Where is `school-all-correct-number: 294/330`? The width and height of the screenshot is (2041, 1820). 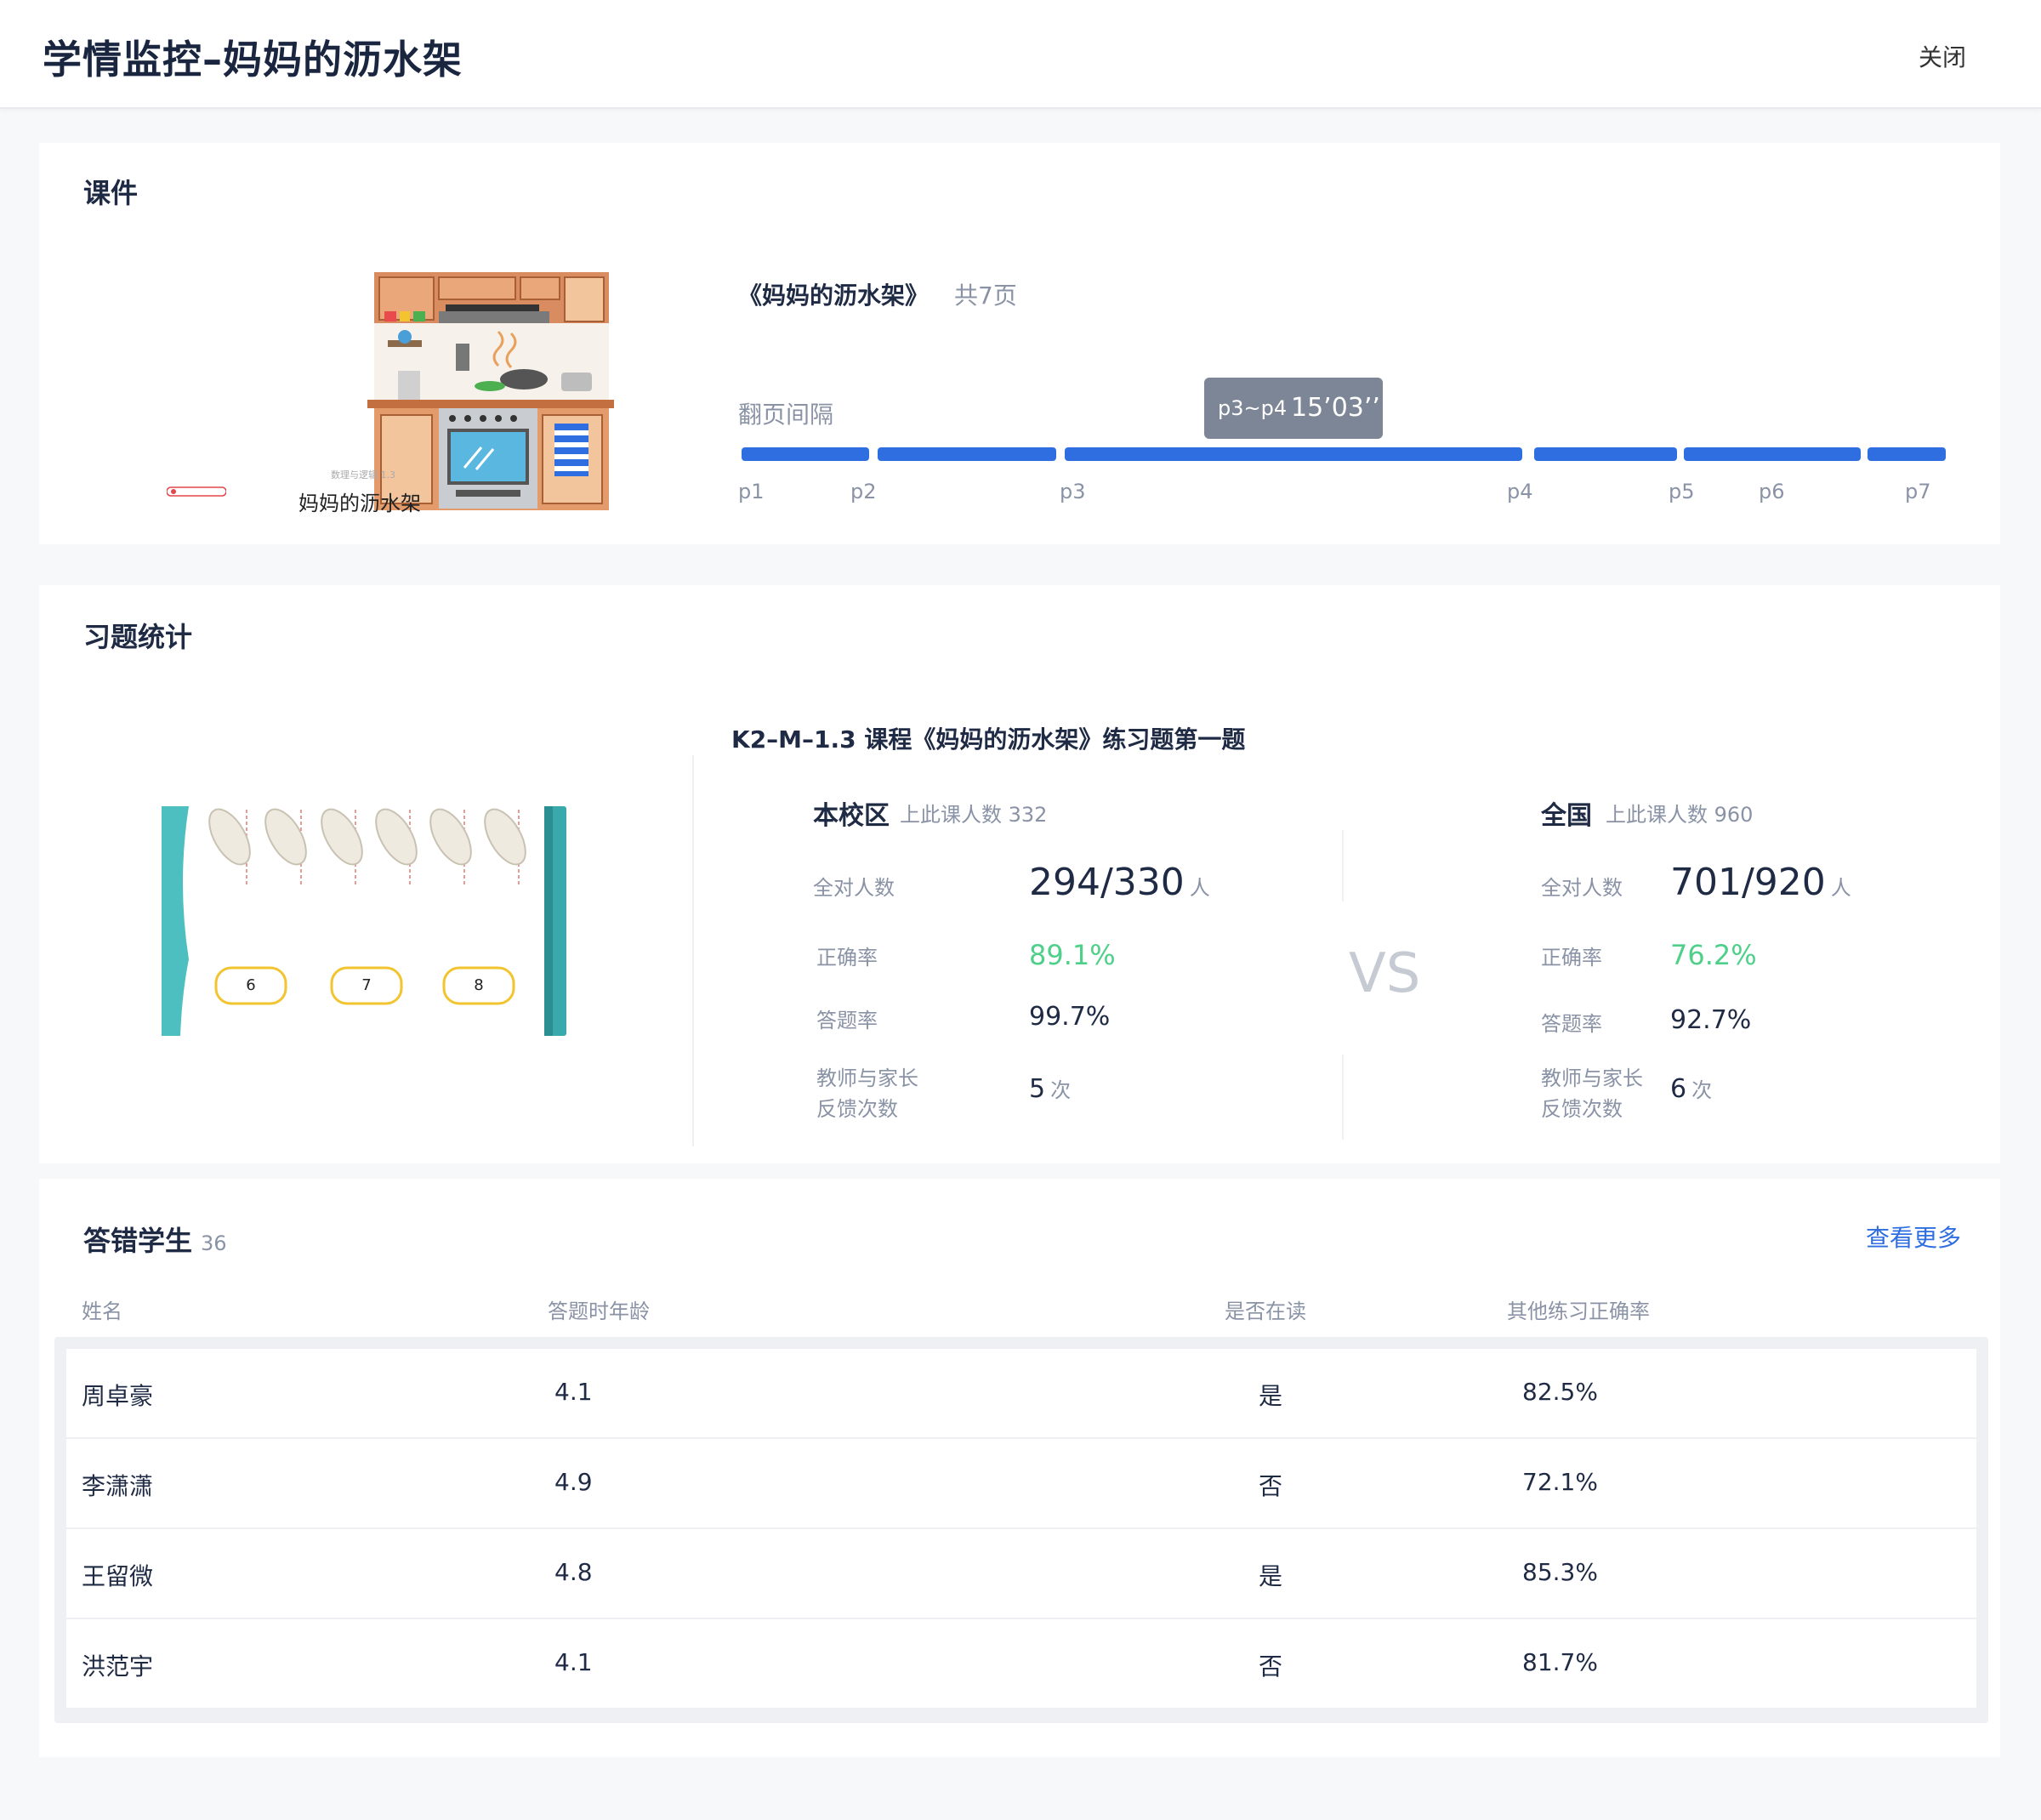
school-all-correct-number: 294/330 is located at coordinates (1107, 883).